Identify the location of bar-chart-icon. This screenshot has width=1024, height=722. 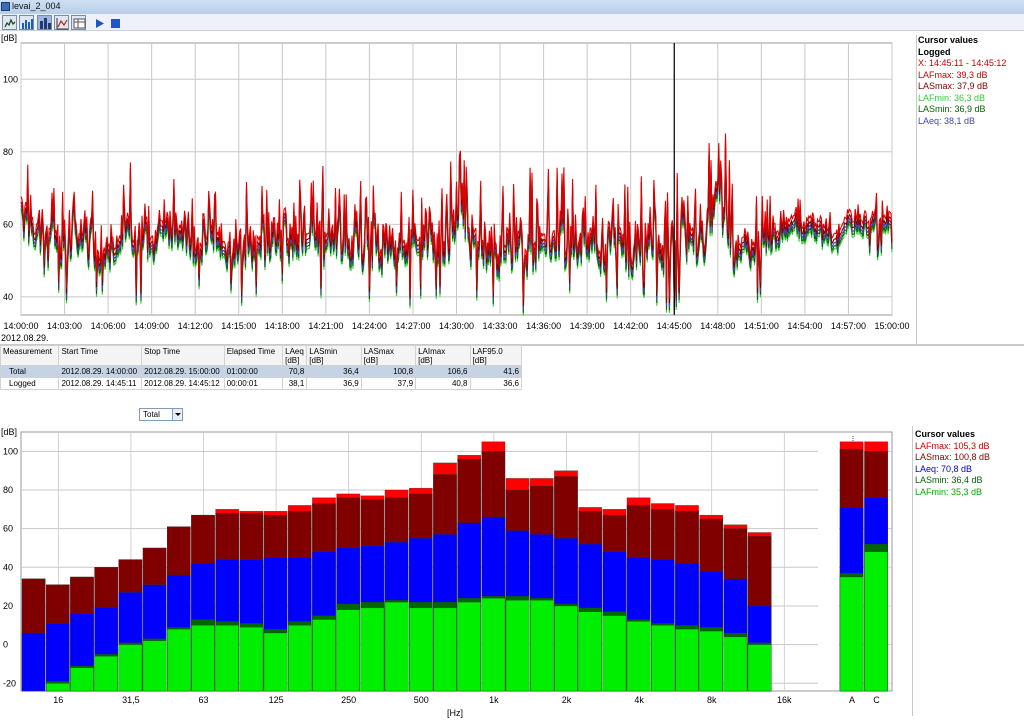
(44, 22).